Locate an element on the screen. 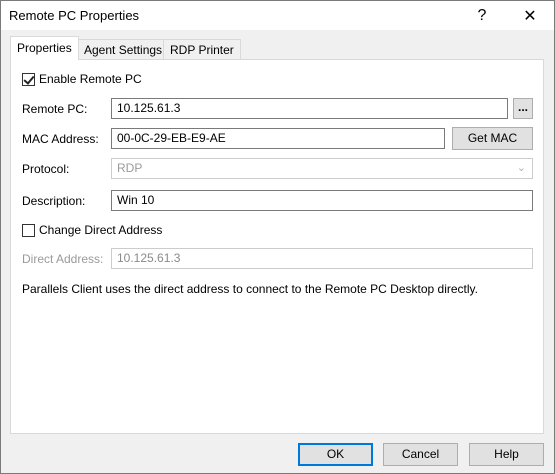 This screenshot has height=474, width=555. description-label: Description: is located at coordinates (54, 201).